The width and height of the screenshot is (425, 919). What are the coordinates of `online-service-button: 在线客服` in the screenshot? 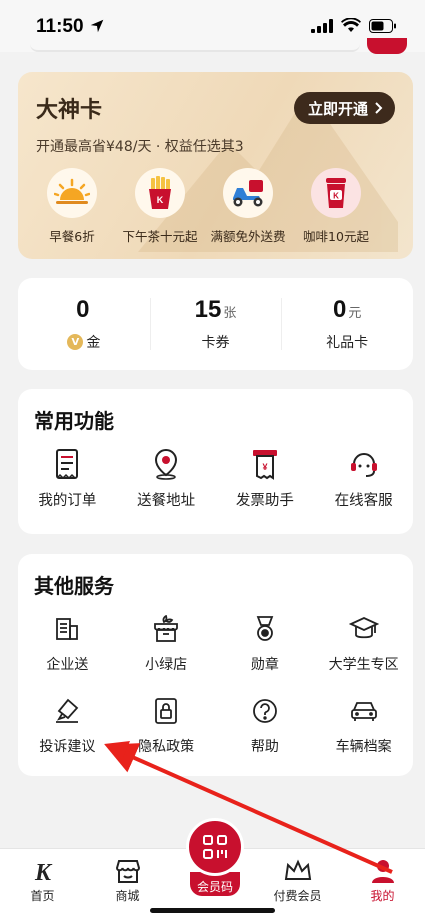 It's located at (363, 478).